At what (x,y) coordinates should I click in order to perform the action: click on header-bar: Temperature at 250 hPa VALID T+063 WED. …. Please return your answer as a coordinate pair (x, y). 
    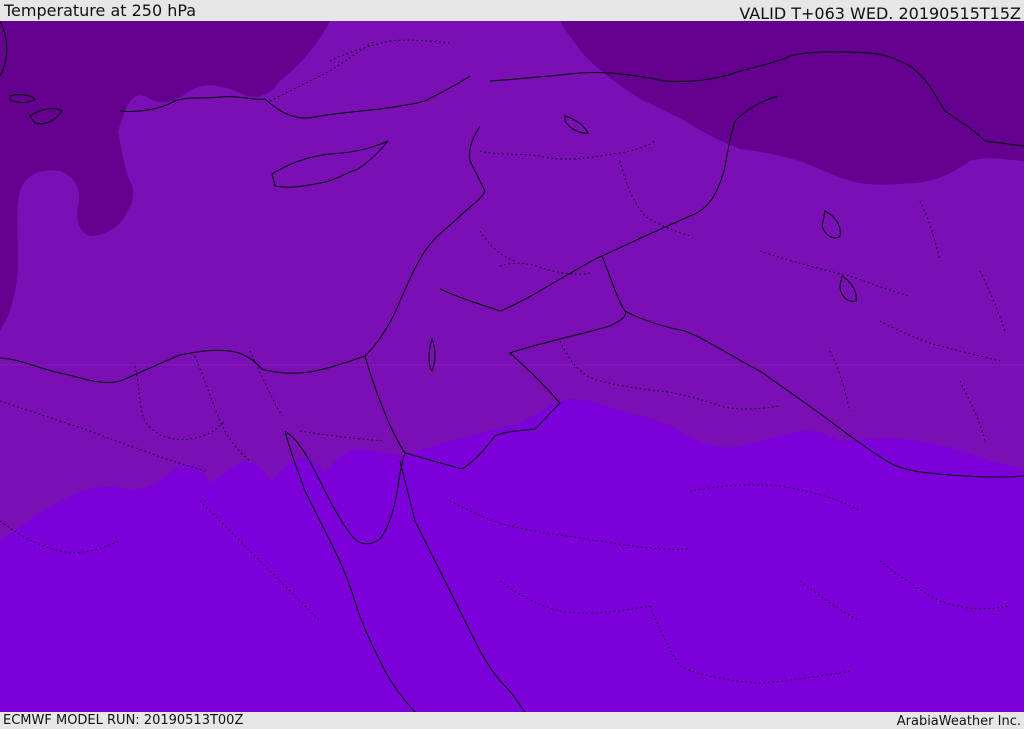
    Looking at the image, I should click on (512, 11).